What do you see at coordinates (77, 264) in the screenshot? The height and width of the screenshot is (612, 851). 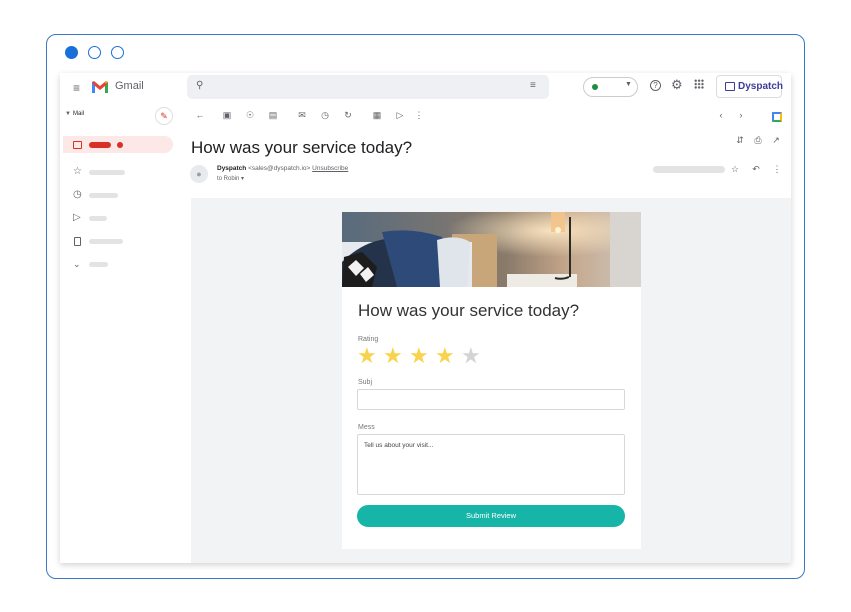 I see `expand-more-icon: ⌄` at bounding box center [77, 264].